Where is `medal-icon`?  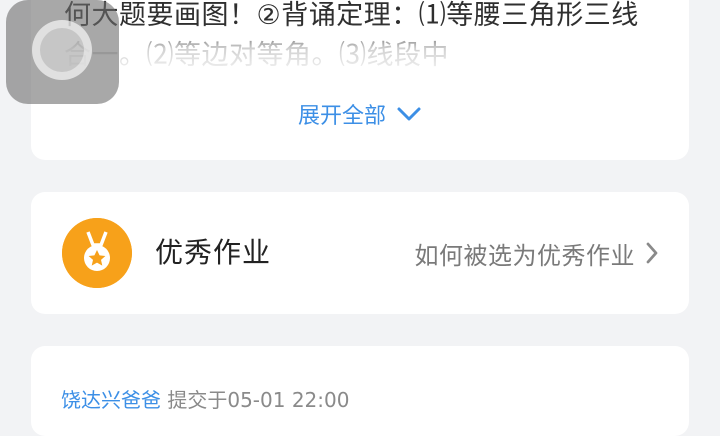 medal-icon is located at coordinates (97, 253).